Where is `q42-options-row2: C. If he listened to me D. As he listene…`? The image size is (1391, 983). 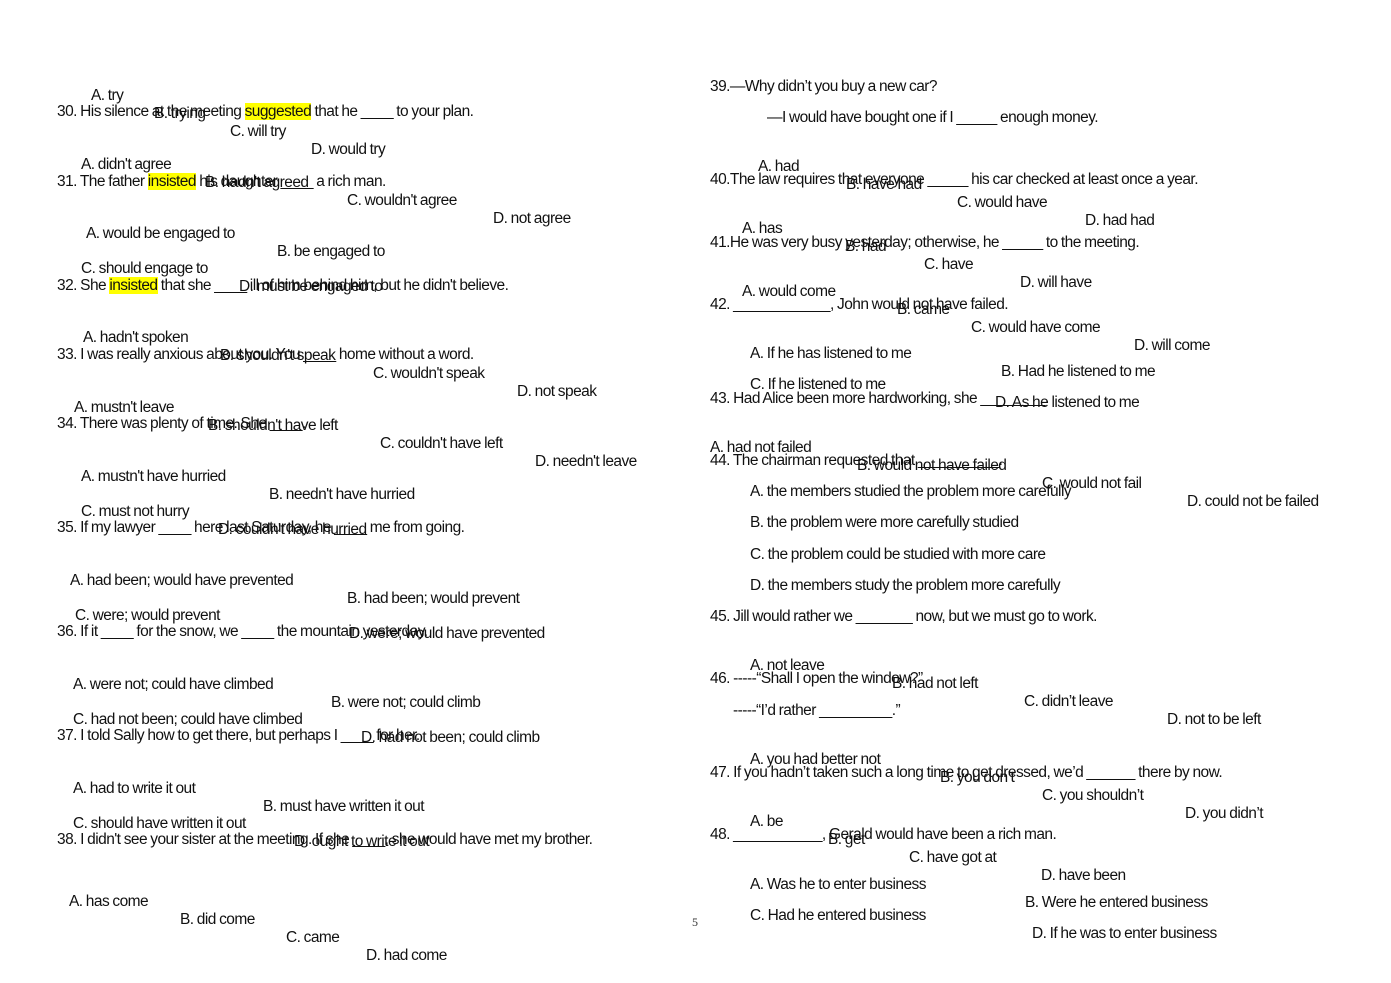
q42-options-row2: C. If he listened to me D. As he listene… is located at coordinates (570, 394).